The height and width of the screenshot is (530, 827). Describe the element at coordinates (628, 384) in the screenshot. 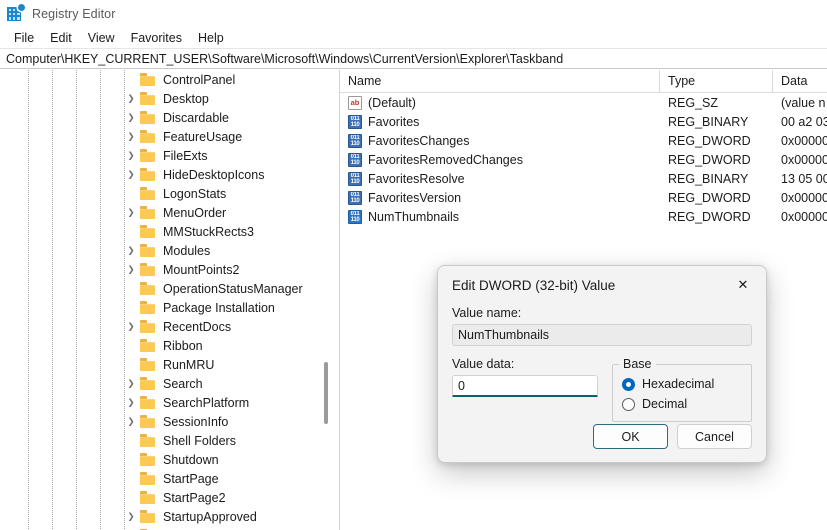

I see `radio-hexadecimal-indicator` at that location.